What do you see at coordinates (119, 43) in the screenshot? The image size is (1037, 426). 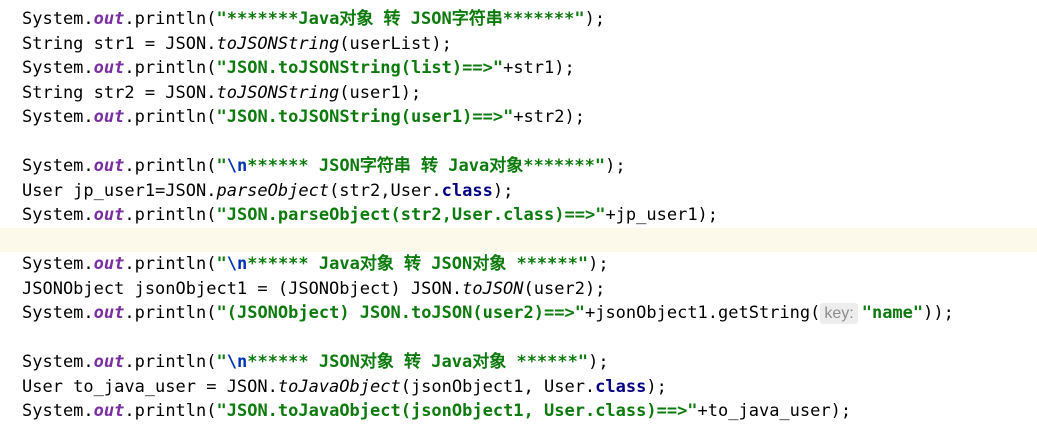 I see `code-token: String str1 = JSON.` at bounding box center [119, 43].